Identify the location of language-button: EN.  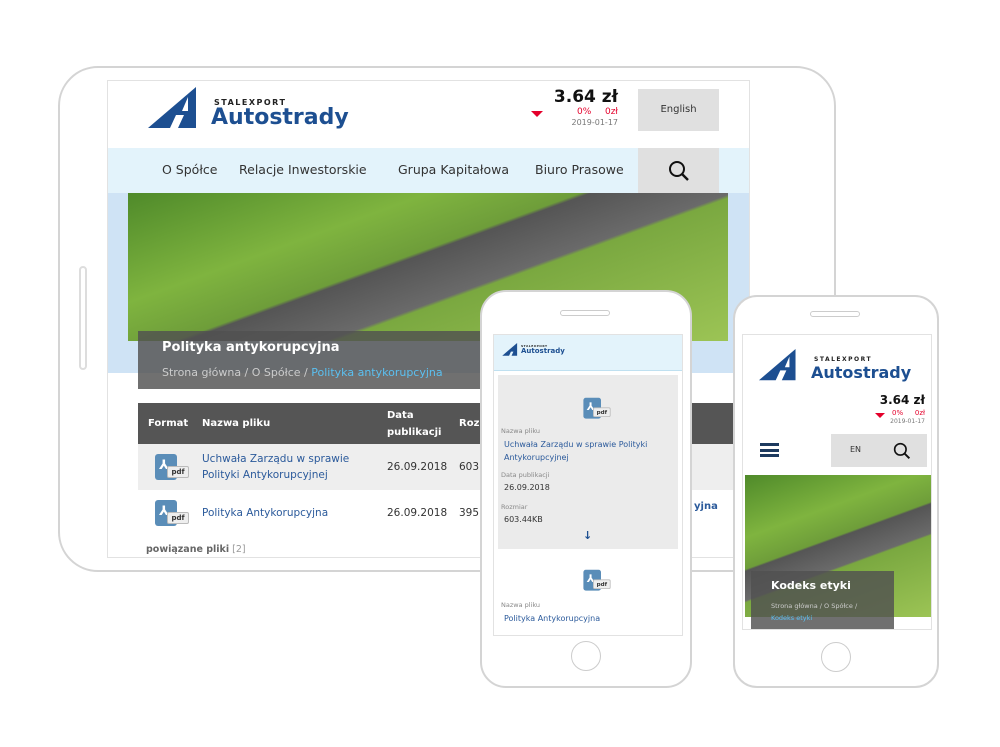
(855, 449).